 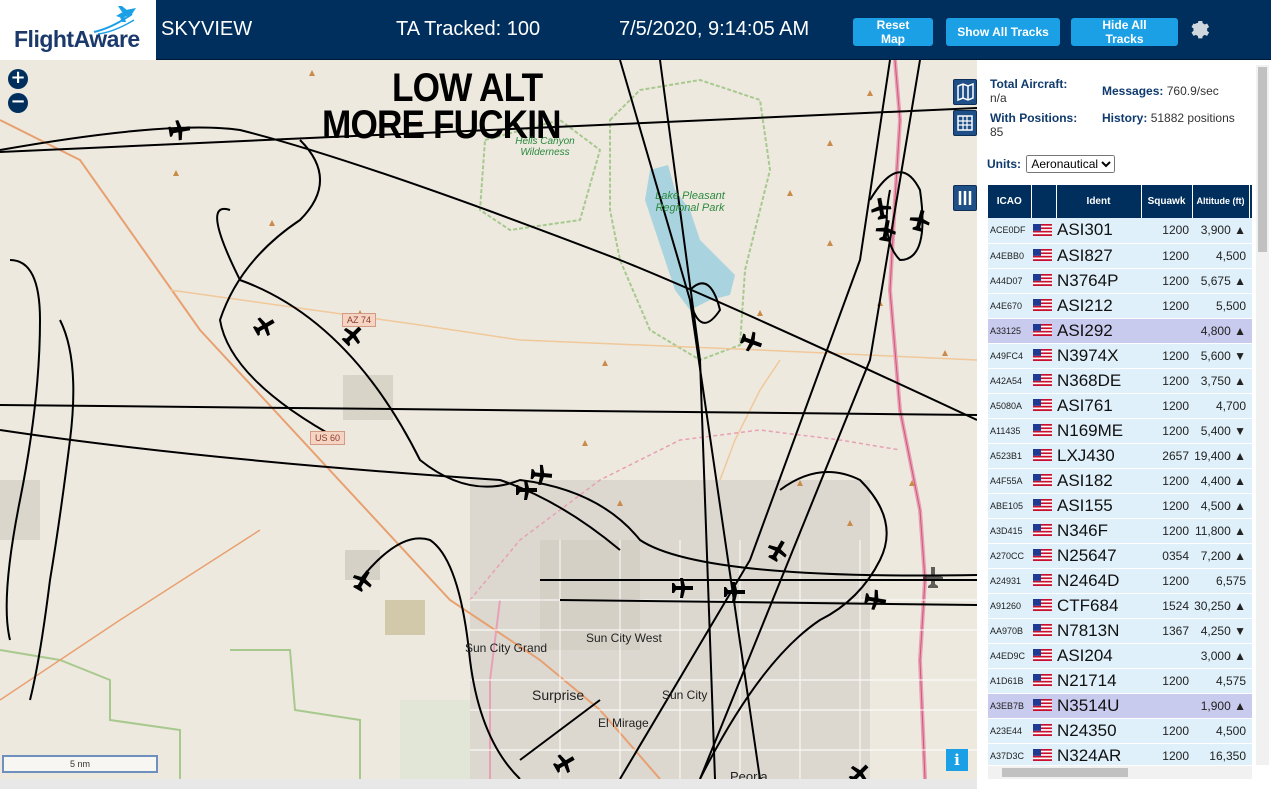 What do you see at coordinates (1220, 406) in the screenshot?
I see `cell-altitude: 4,700` at bounding box center [1220, 406].